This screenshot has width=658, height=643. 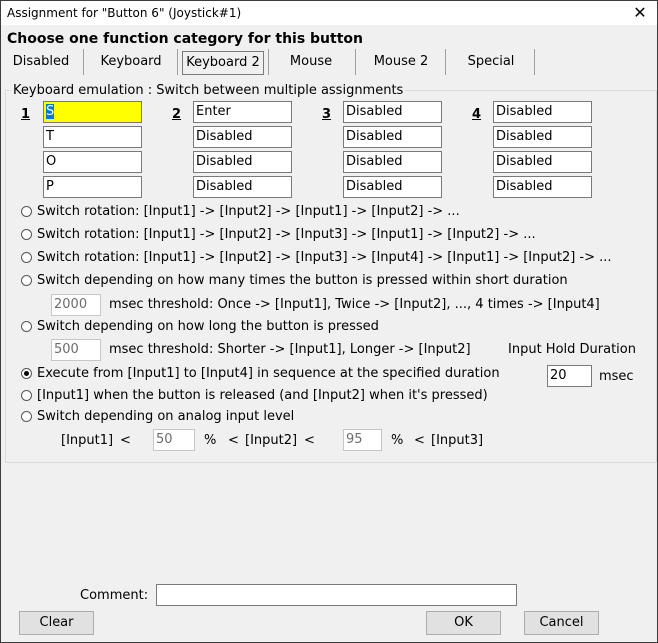 I want to click on tab-disabled: Disabled, so click(x=41, y=63).